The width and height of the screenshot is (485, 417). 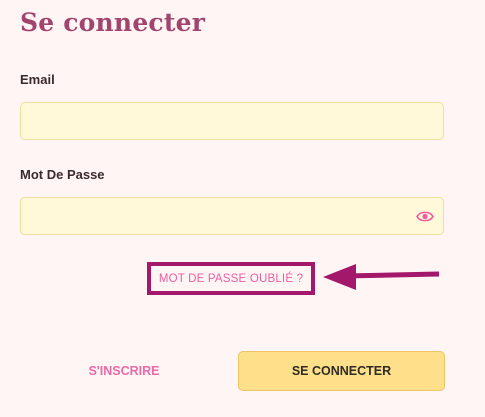 I want to click on email-label: Email, so click(x=37, y=79).